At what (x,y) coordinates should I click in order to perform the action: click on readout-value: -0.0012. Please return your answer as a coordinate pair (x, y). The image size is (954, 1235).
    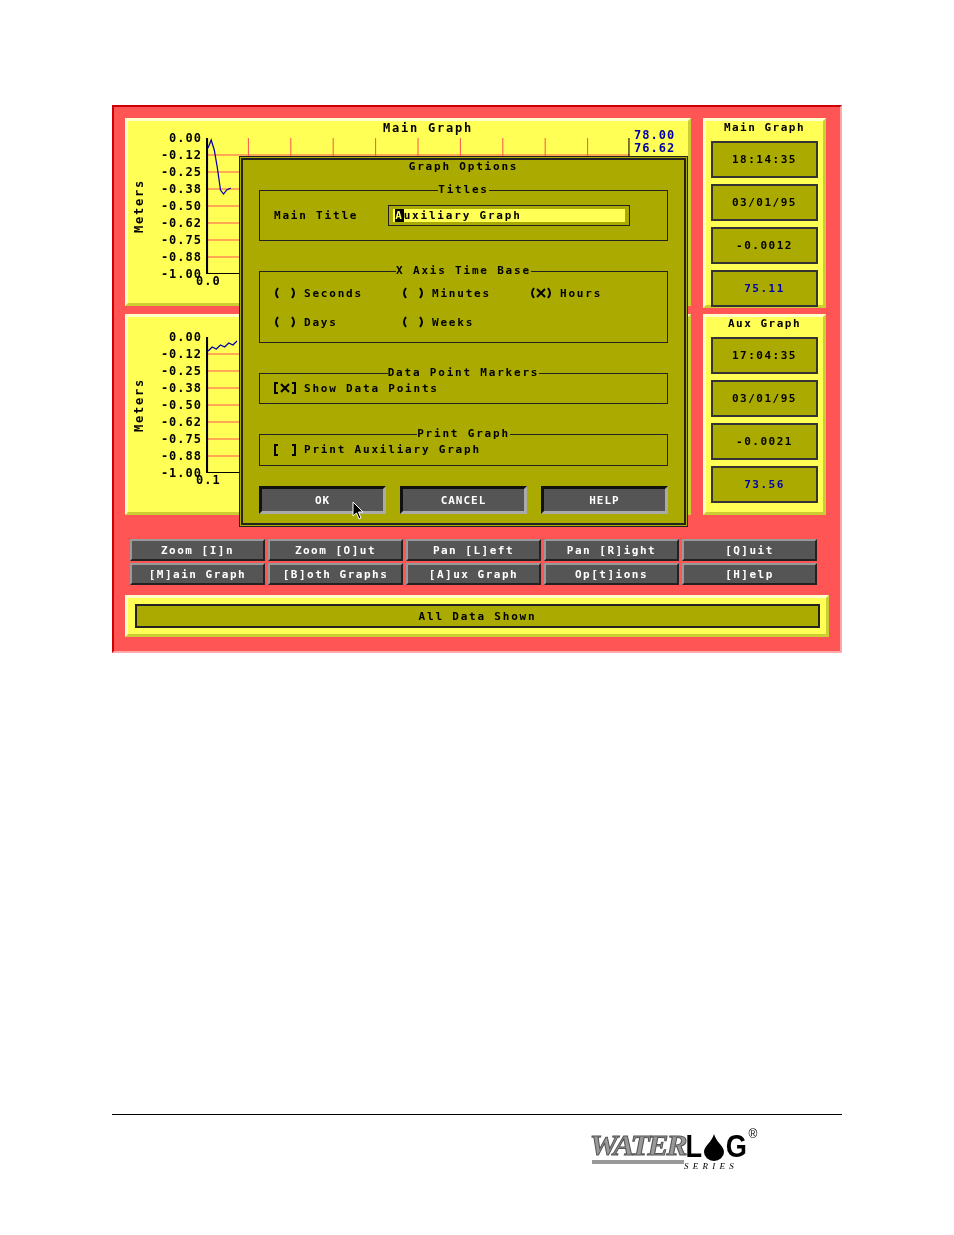
    Looking at the image, I should click on (764, 245).